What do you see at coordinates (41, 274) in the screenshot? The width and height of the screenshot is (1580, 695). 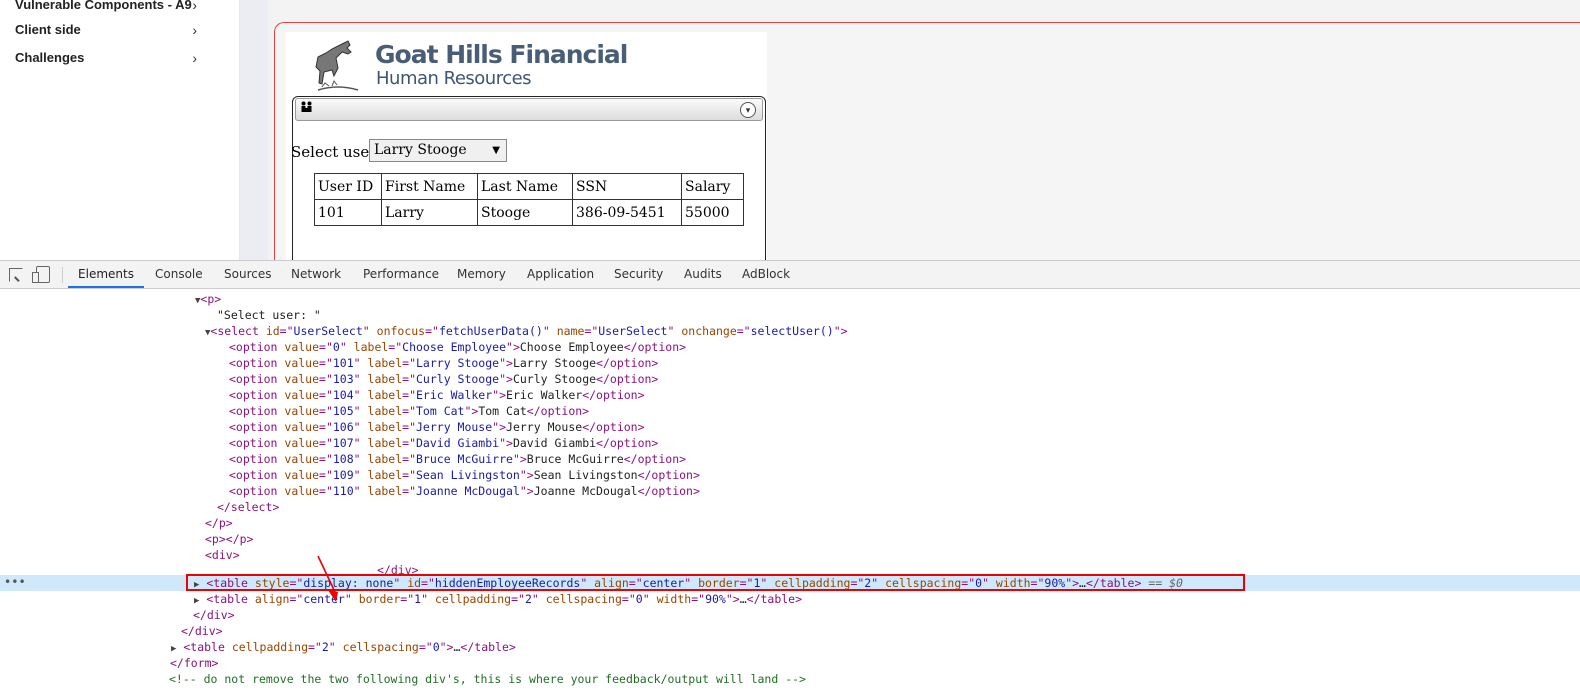 I see `device-toolbar-icon` at bounding box center [41, 274].